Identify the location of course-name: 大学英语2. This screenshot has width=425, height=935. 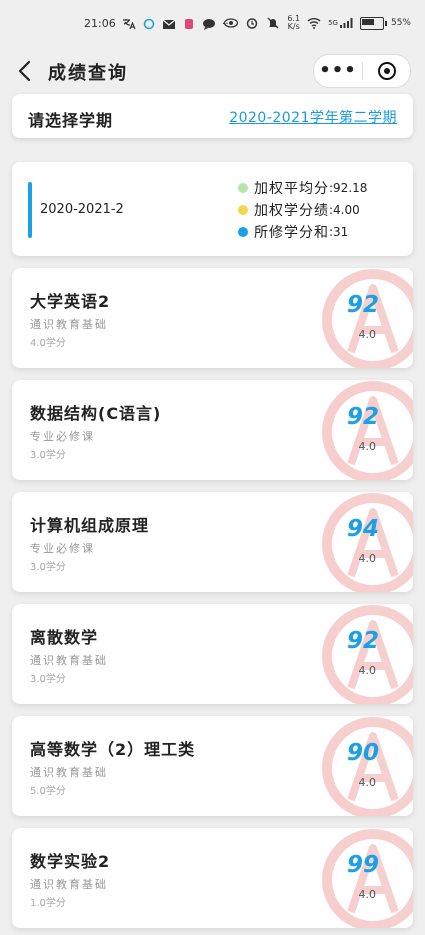
(70, 301).